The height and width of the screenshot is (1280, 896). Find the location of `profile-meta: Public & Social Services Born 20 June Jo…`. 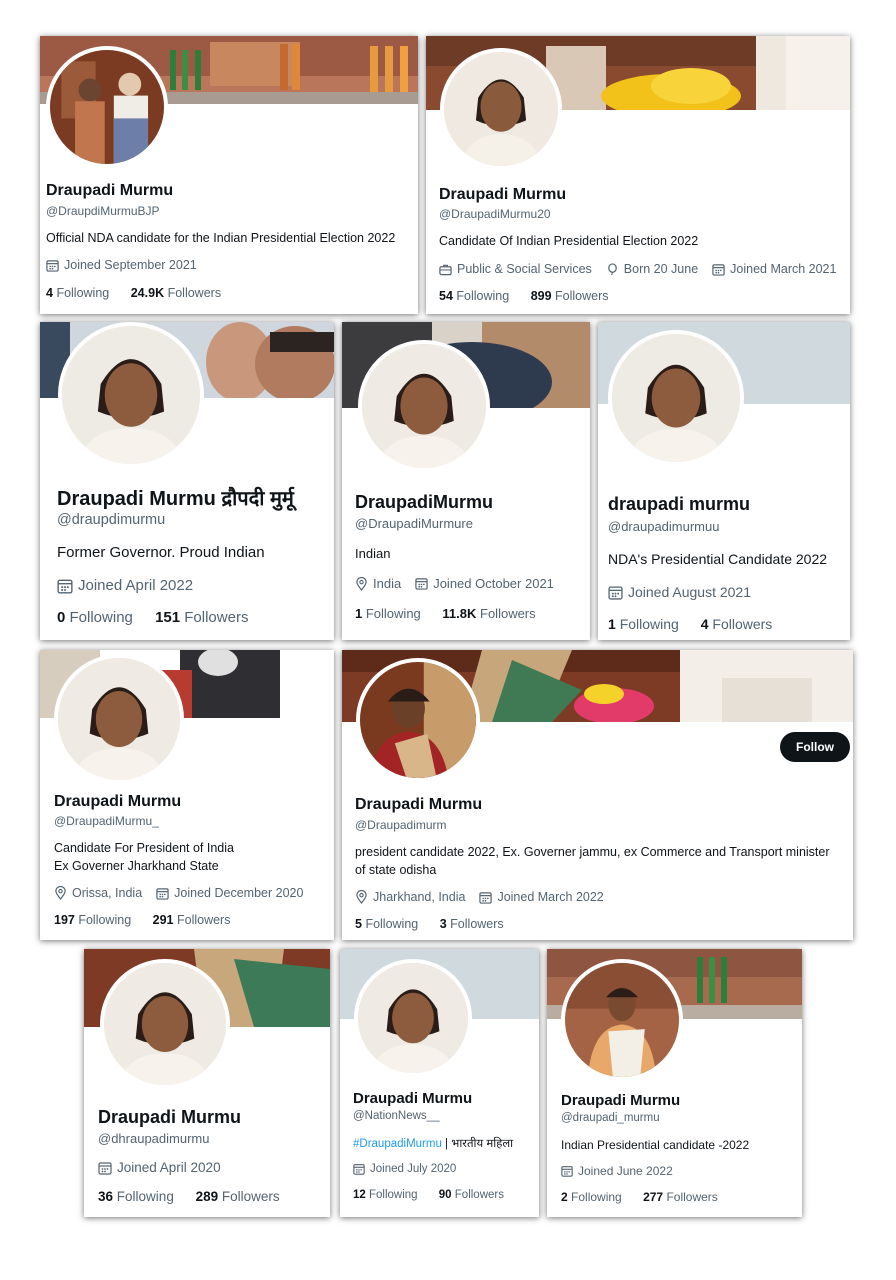

profile-meta: Public & Social Services Born 20 June Jo… is located at coordinates (644, 269).